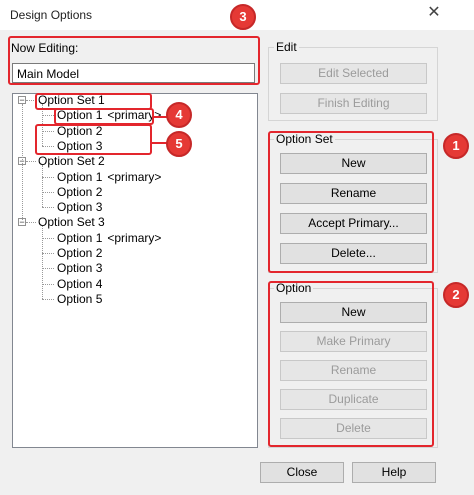  Describe the element at coordinates (134, 60) in the screenshot. I see `callout-box-now-editing` at that location.